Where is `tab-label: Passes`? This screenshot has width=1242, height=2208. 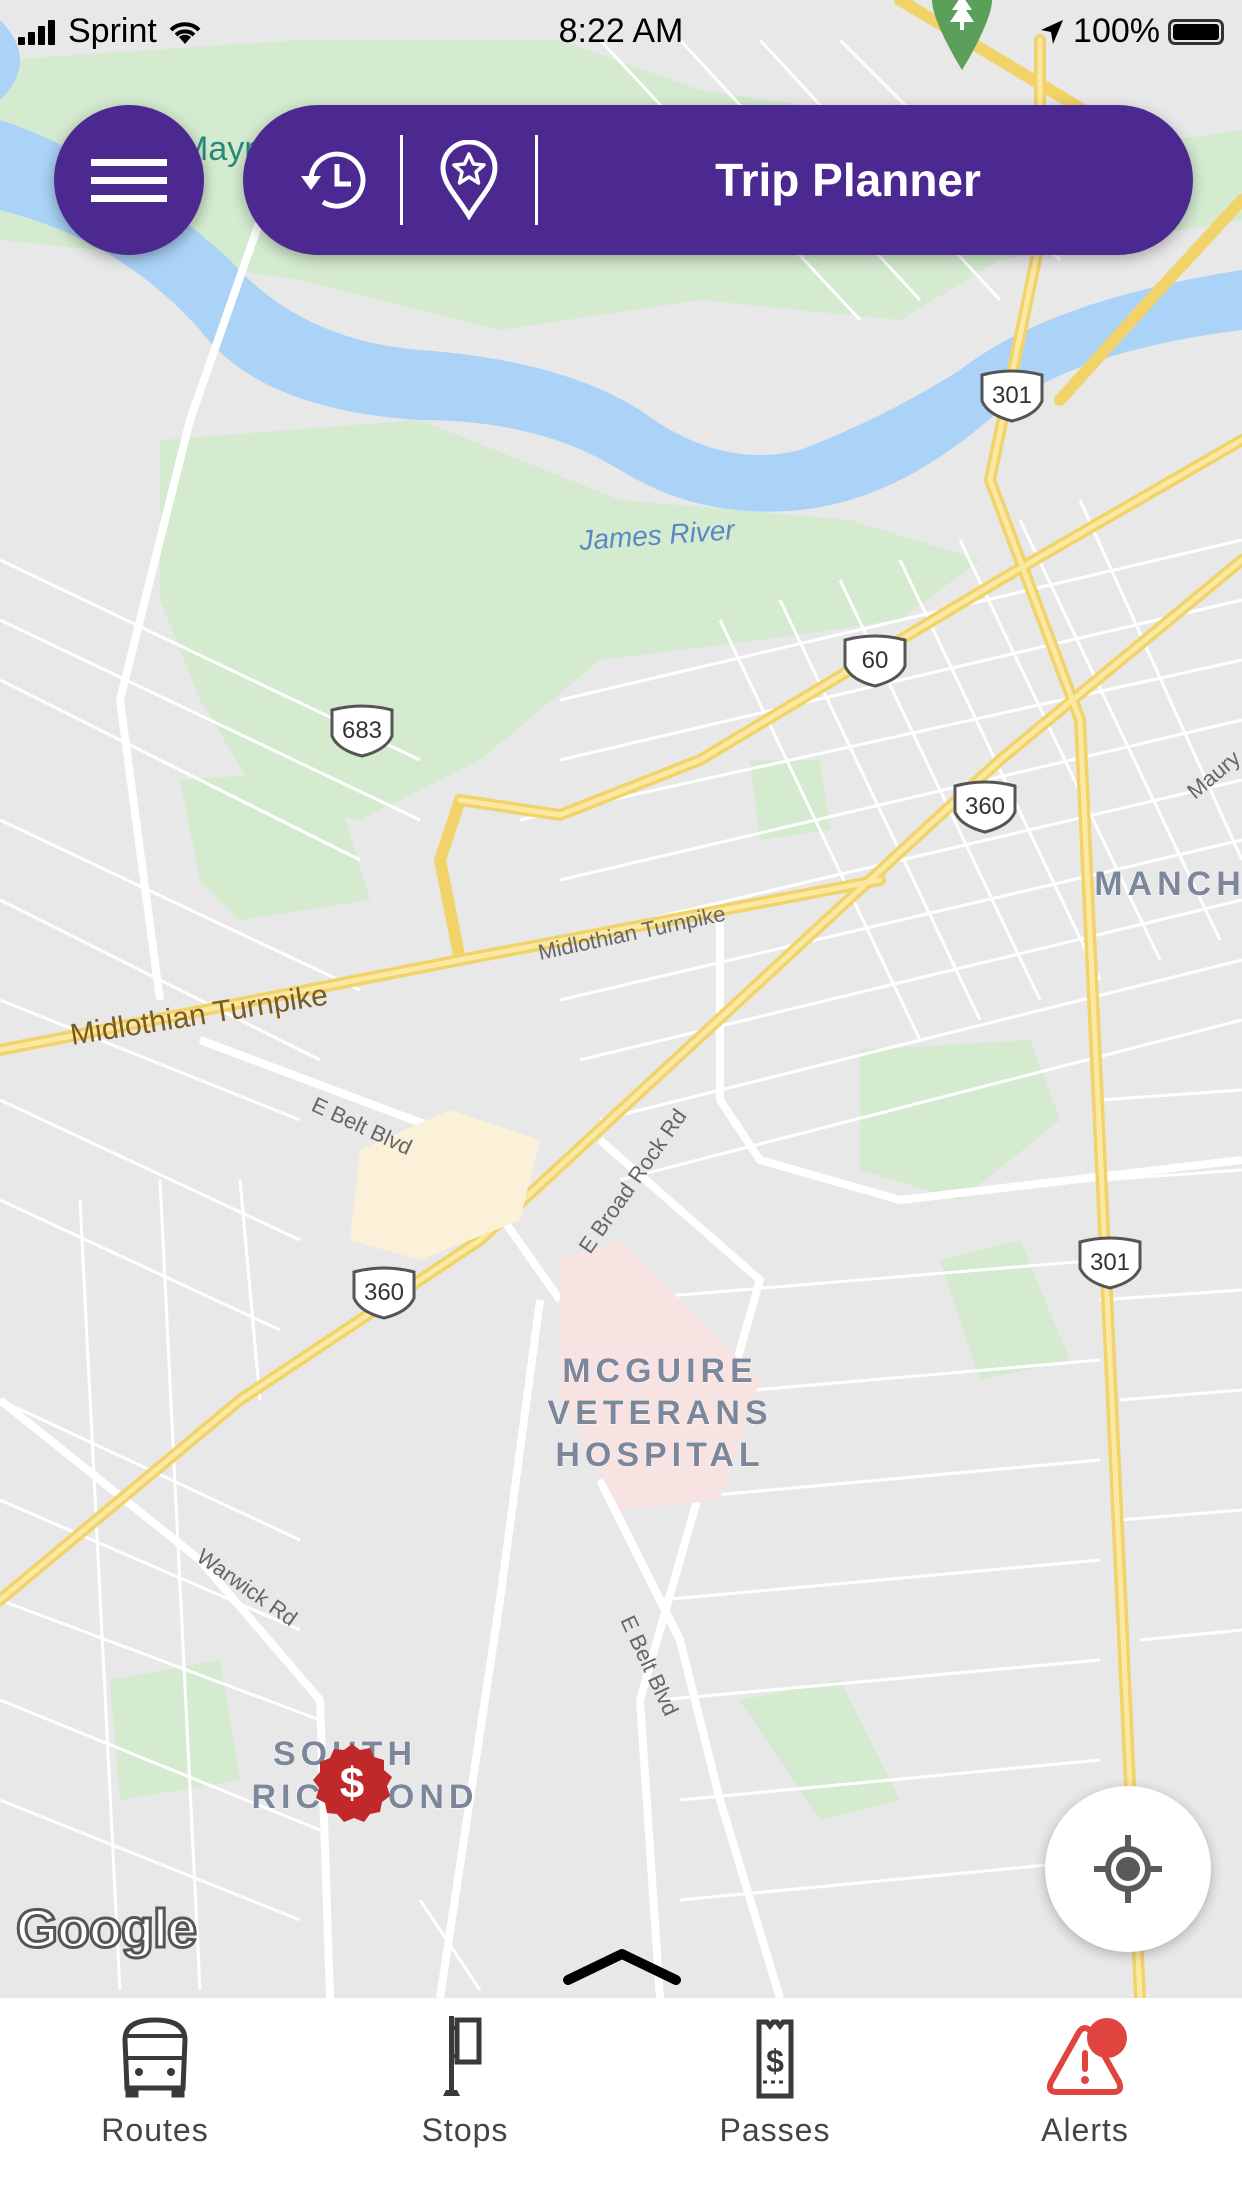
tab-label: Passes is located at coordinates (775, 2130).